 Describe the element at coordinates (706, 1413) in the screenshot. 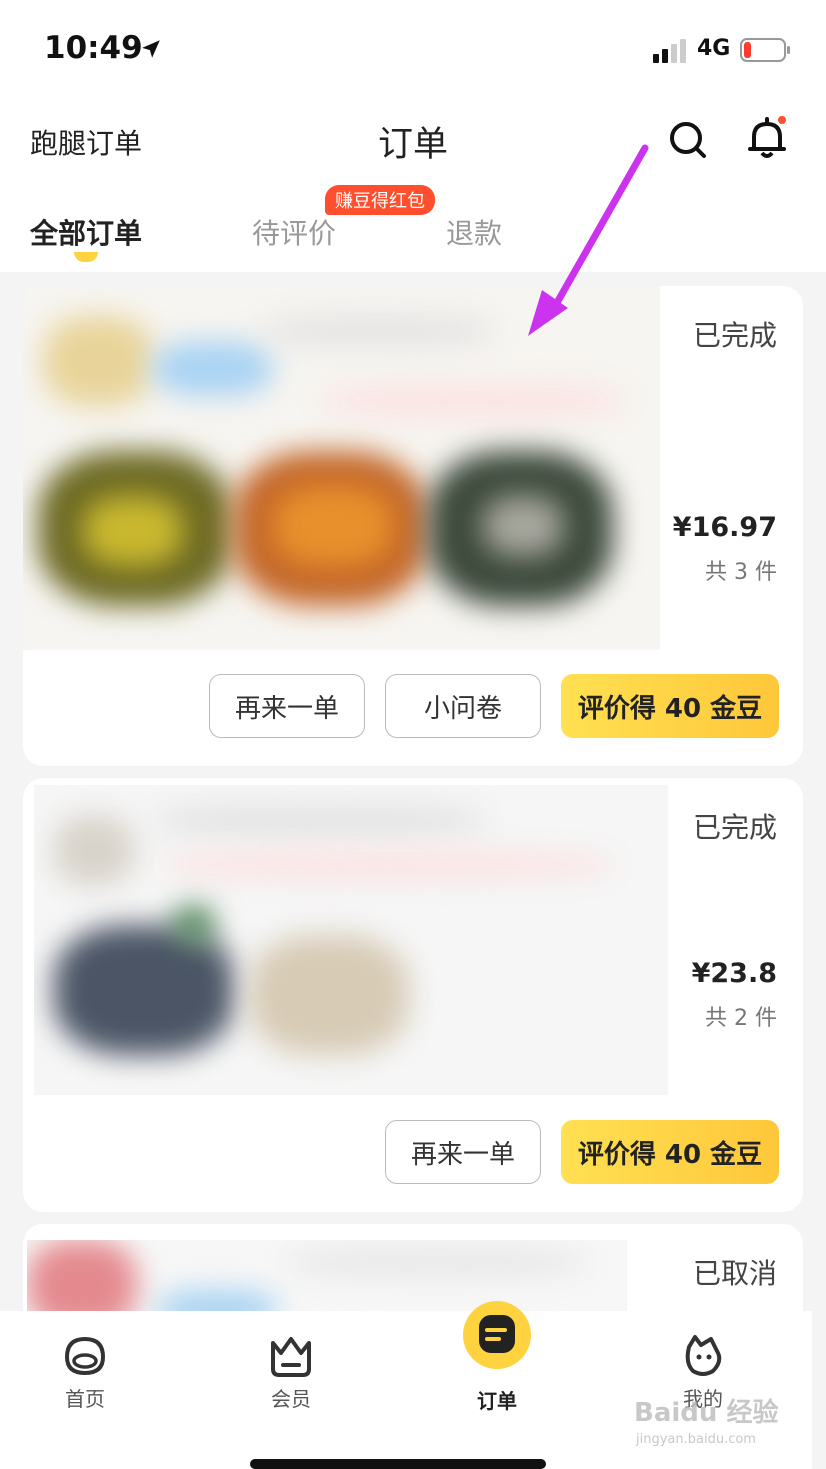

I see `watermark-brand: Baidu 经验` at that location.